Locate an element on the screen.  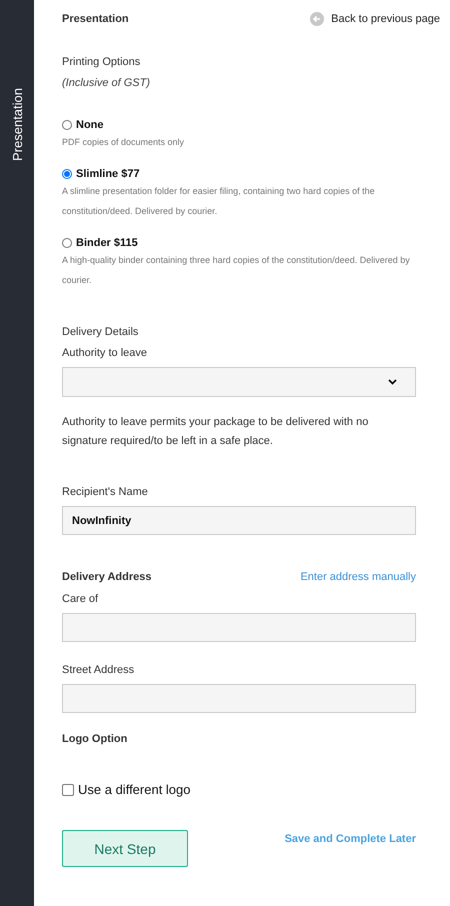
gst-note: (Inclusive of GST) is located at coordinates (107, 83).